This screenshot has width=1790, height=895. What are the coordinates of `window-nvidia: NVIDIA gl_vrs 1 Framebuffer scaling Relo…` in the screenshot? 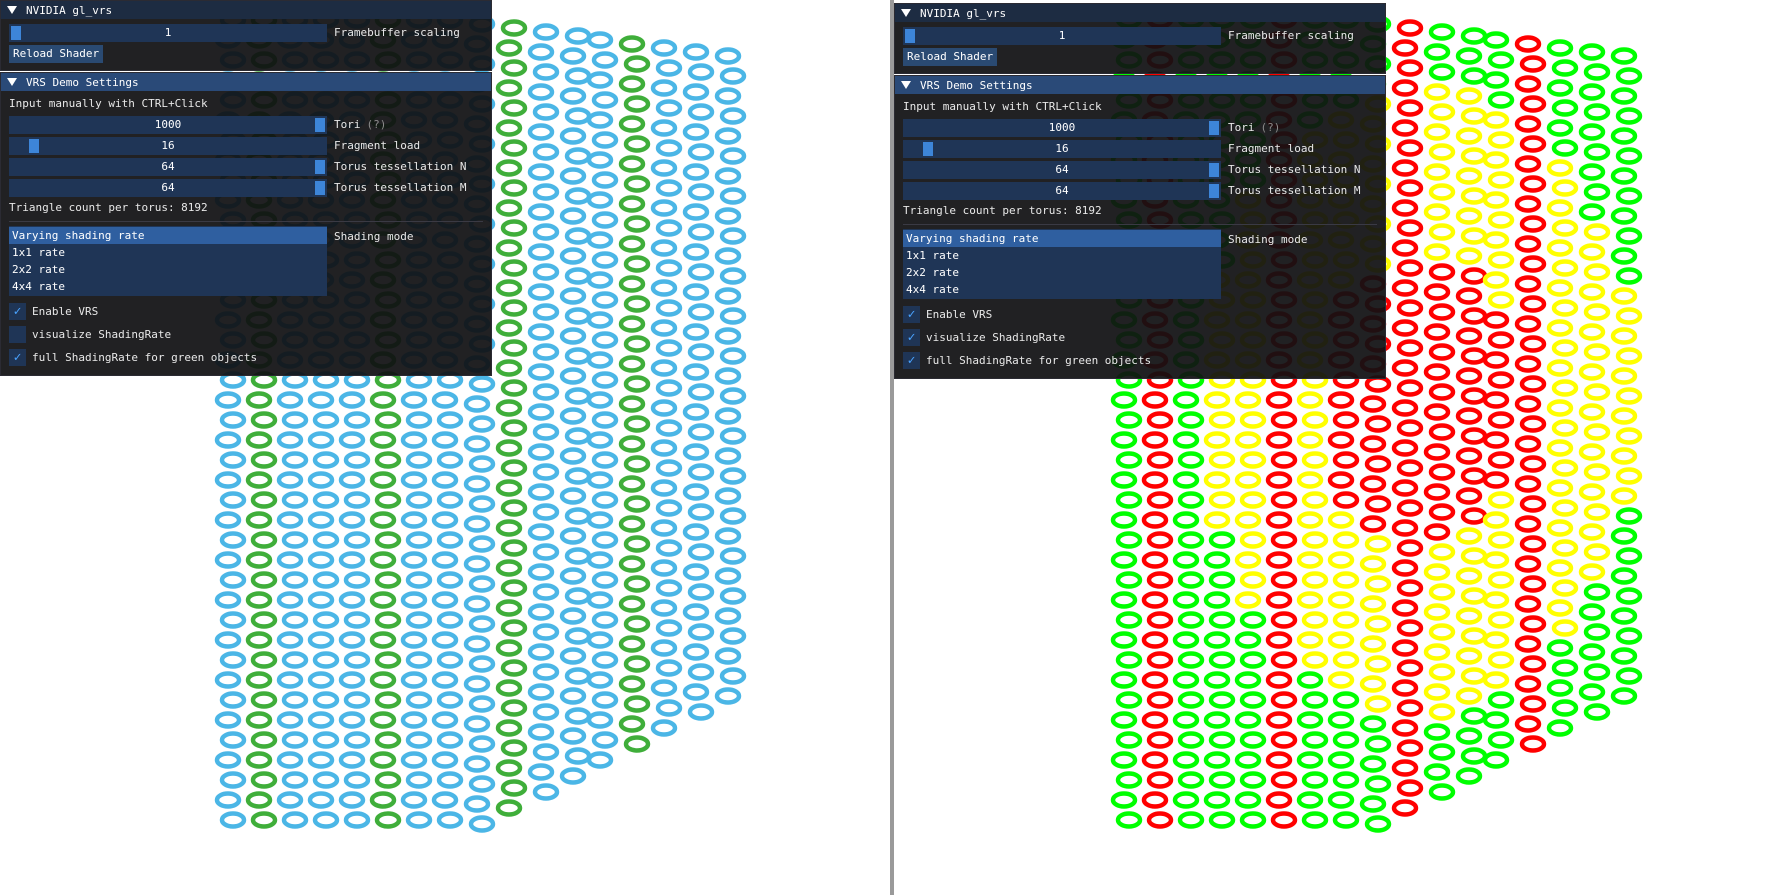 It's located at (1140, 38).